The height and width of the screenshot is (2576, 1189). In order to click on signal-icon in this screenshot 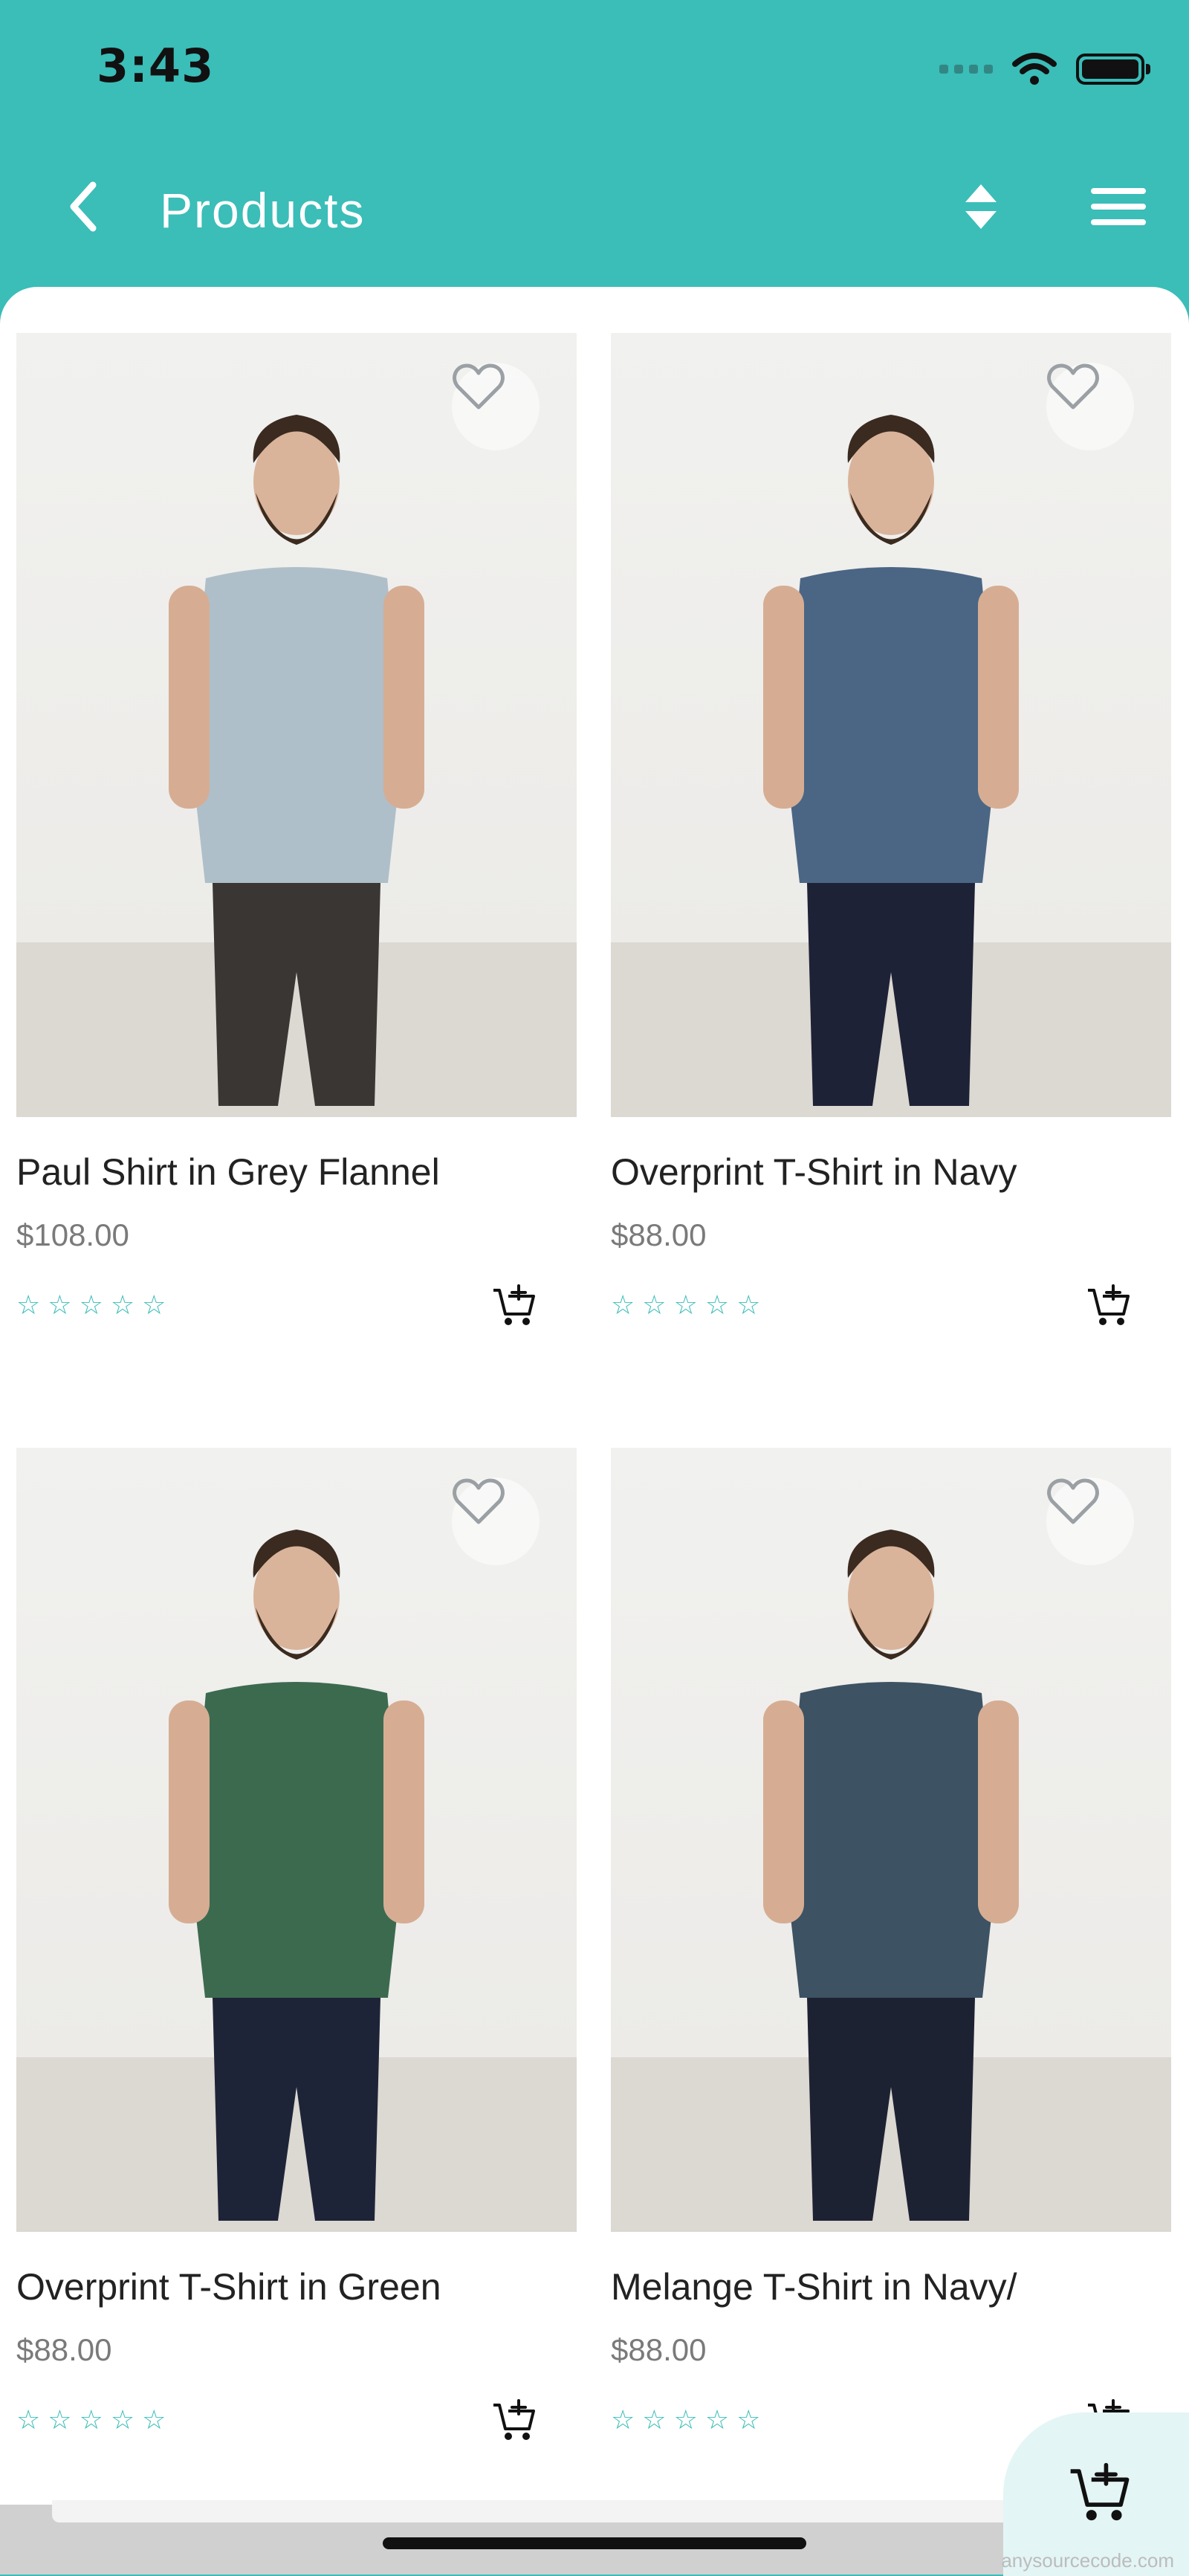, I will do `click(966, 69)`.